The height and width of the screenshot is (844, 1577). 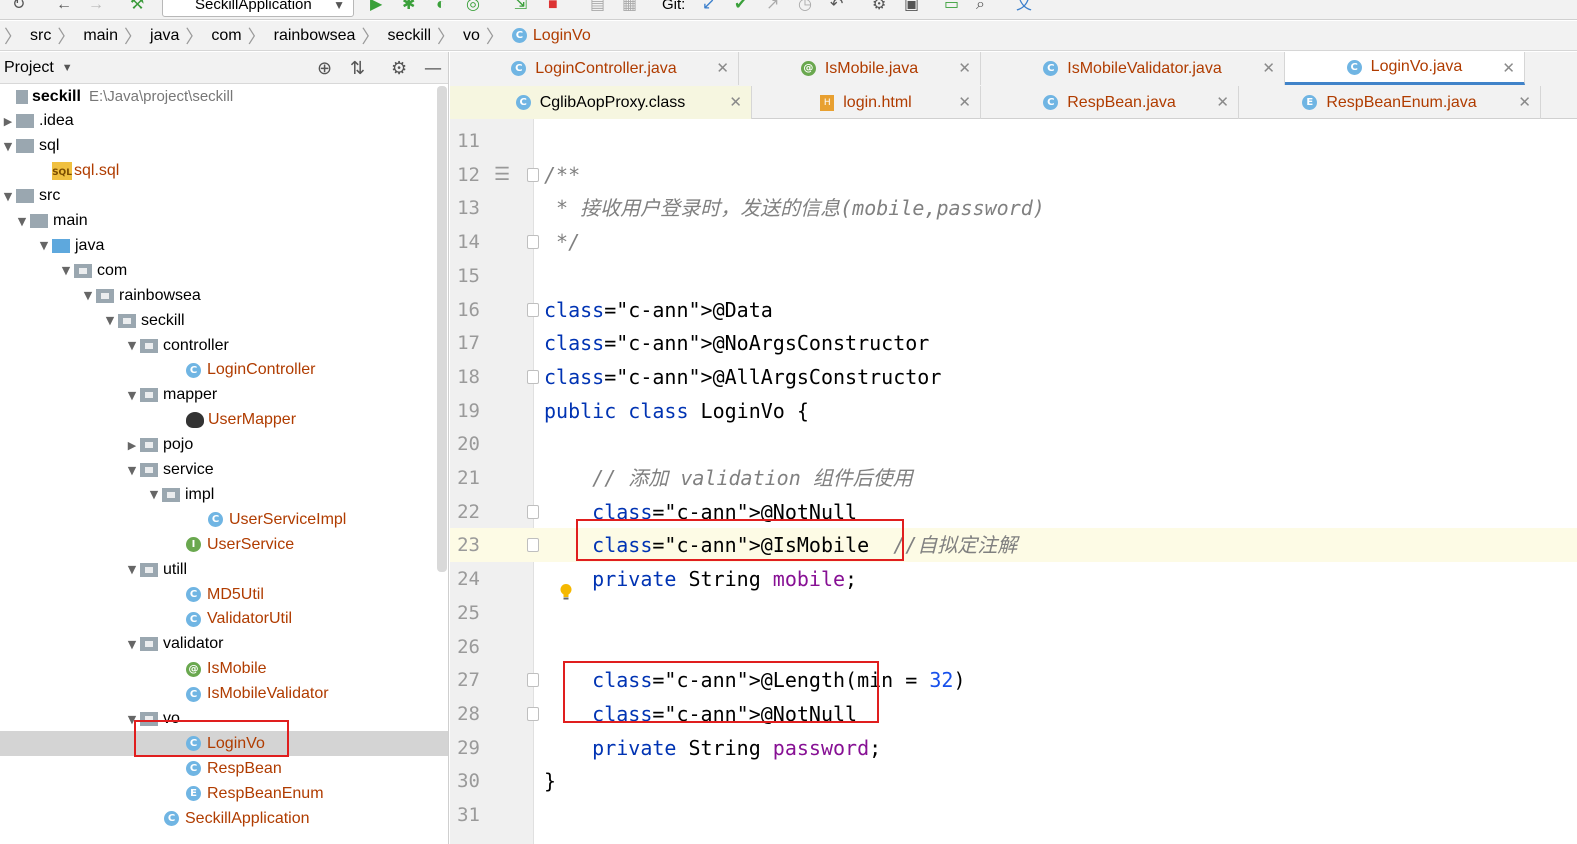 I want to click on tree-node: ▶ pojo, so click(x=224, y=445).